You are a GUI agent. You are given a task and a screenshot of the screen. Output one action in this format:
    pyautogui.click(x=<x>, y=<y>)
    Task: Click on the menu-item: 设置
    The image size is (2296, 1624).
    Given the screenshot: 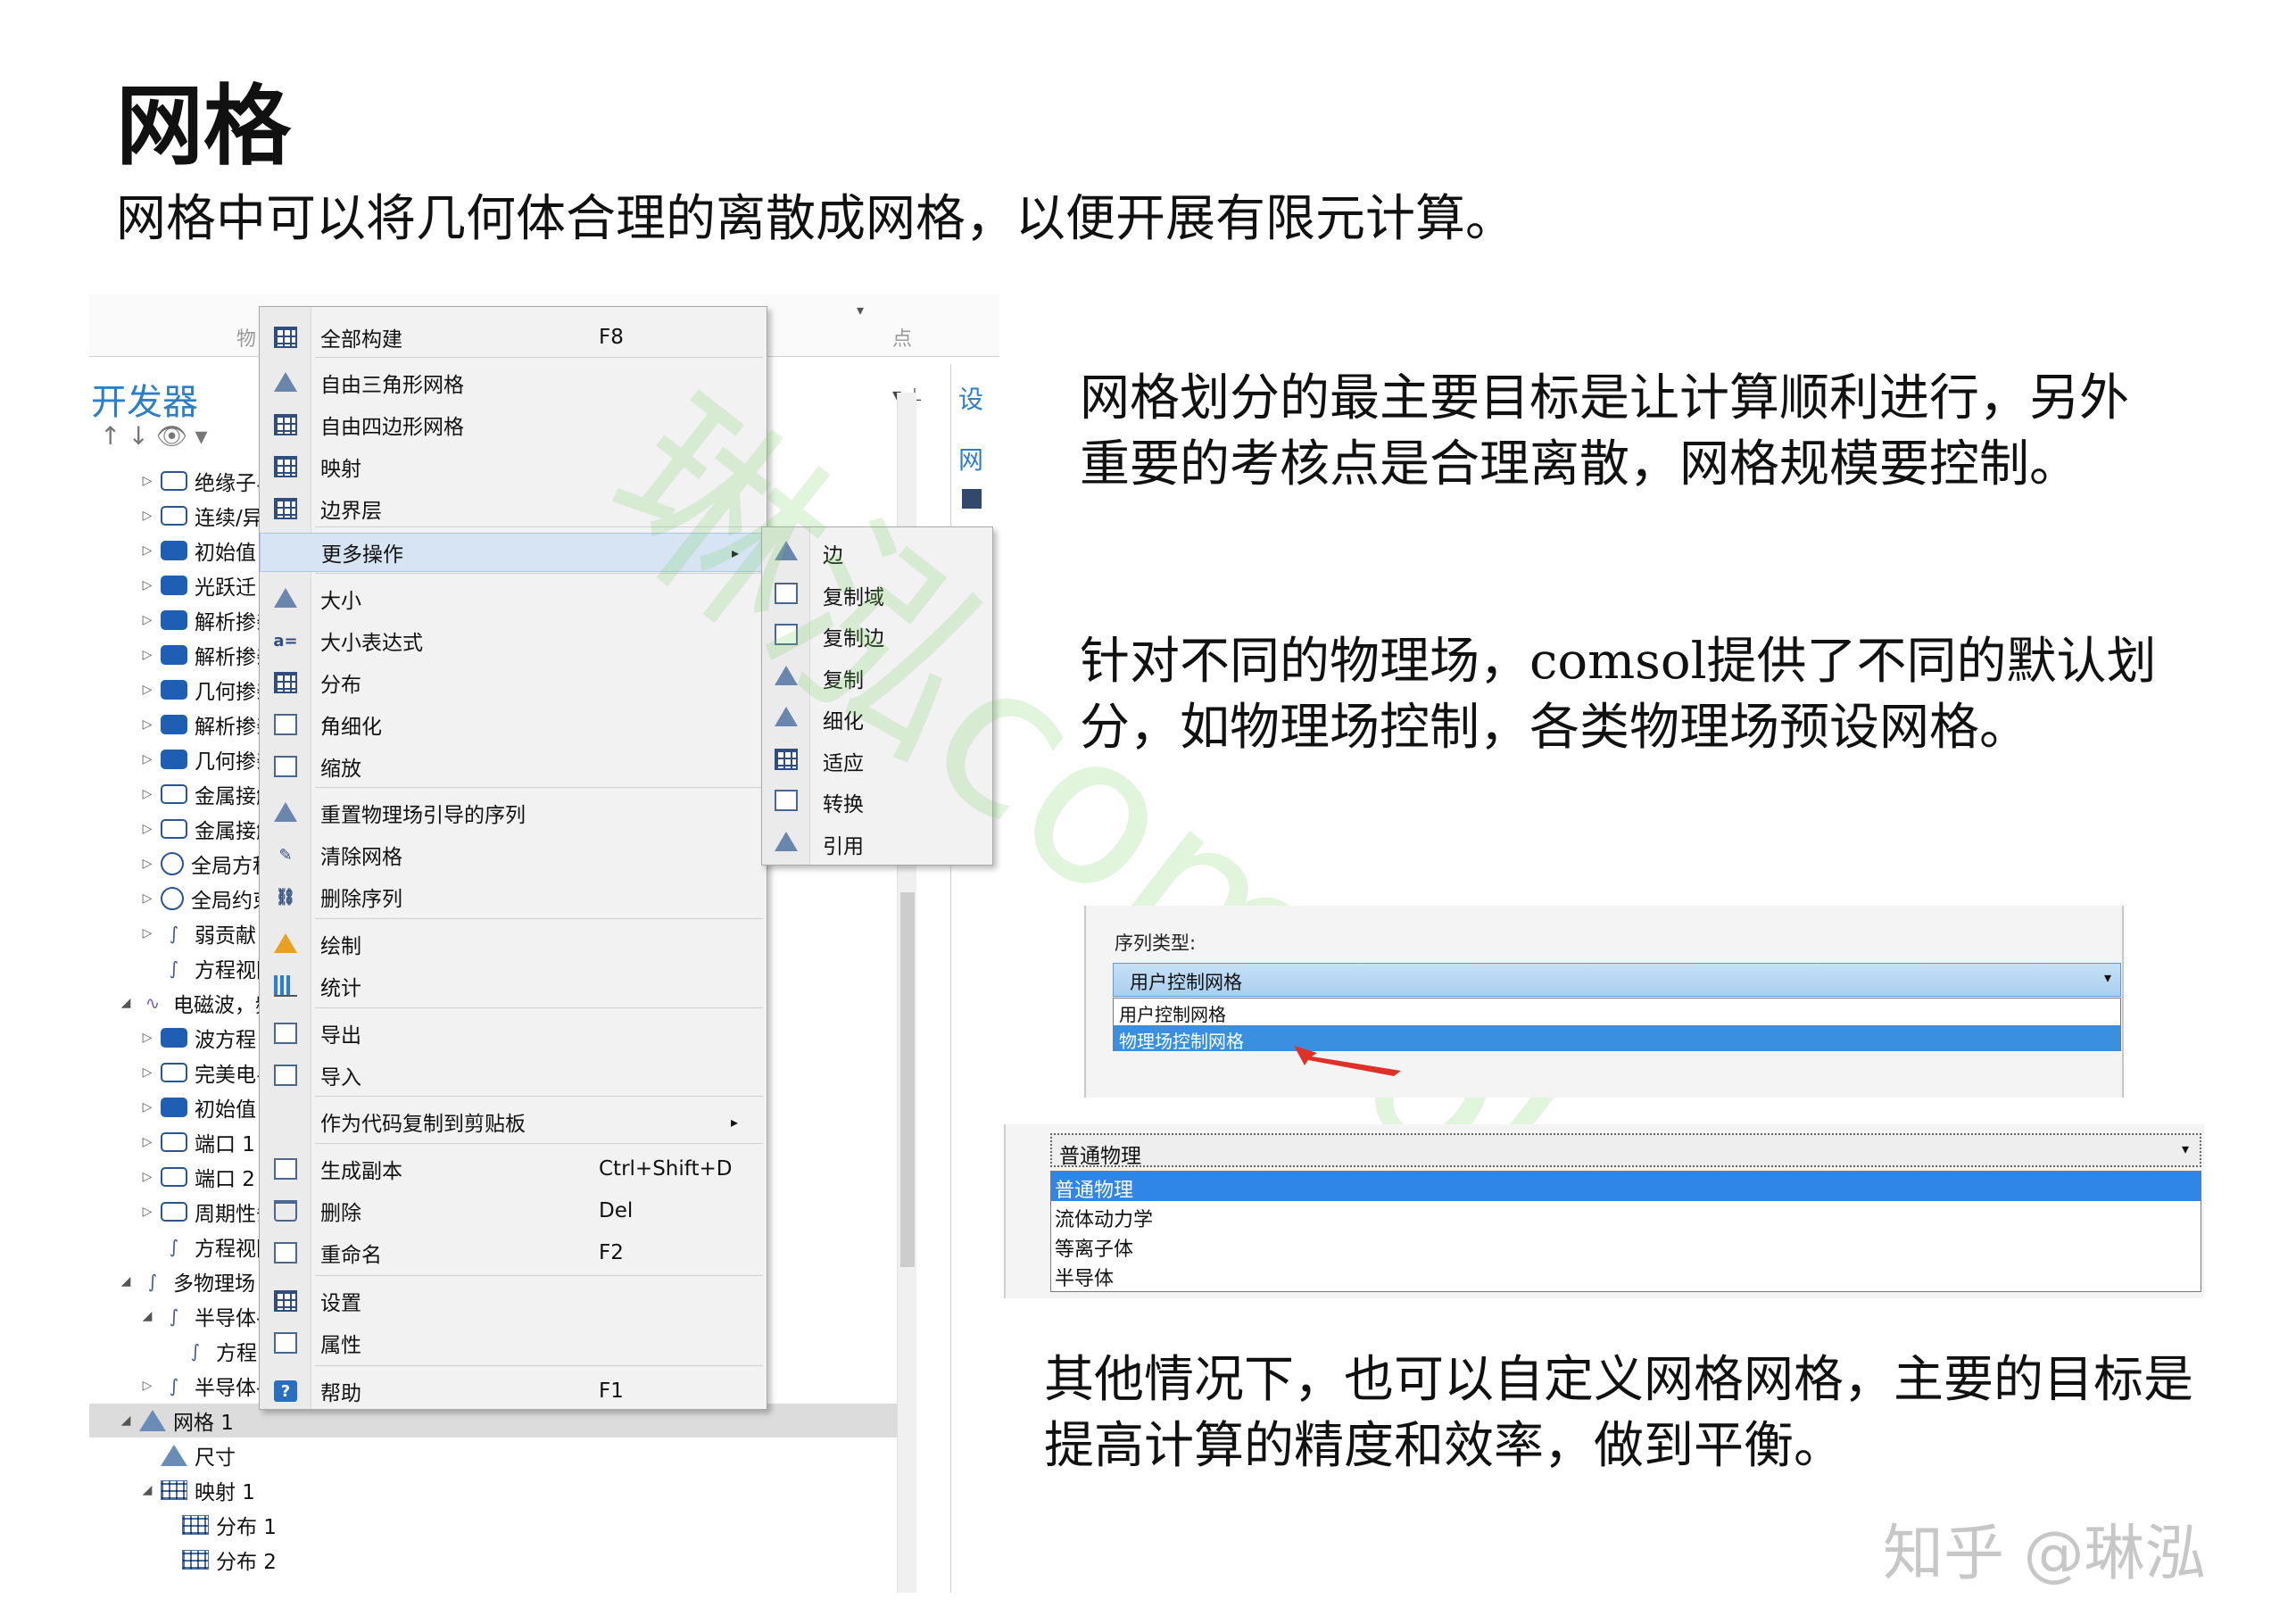 What is the action you would take?
    pyautogui.click(x=513, y=1301)
    